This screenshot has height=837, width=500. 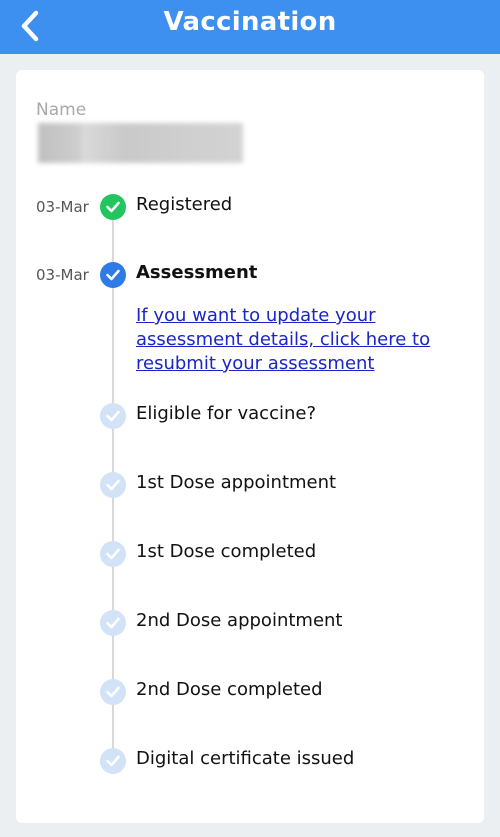 I want to click on timeline-step-dose2-completed: 2nd Dose completed, so click(x=250, y=692).